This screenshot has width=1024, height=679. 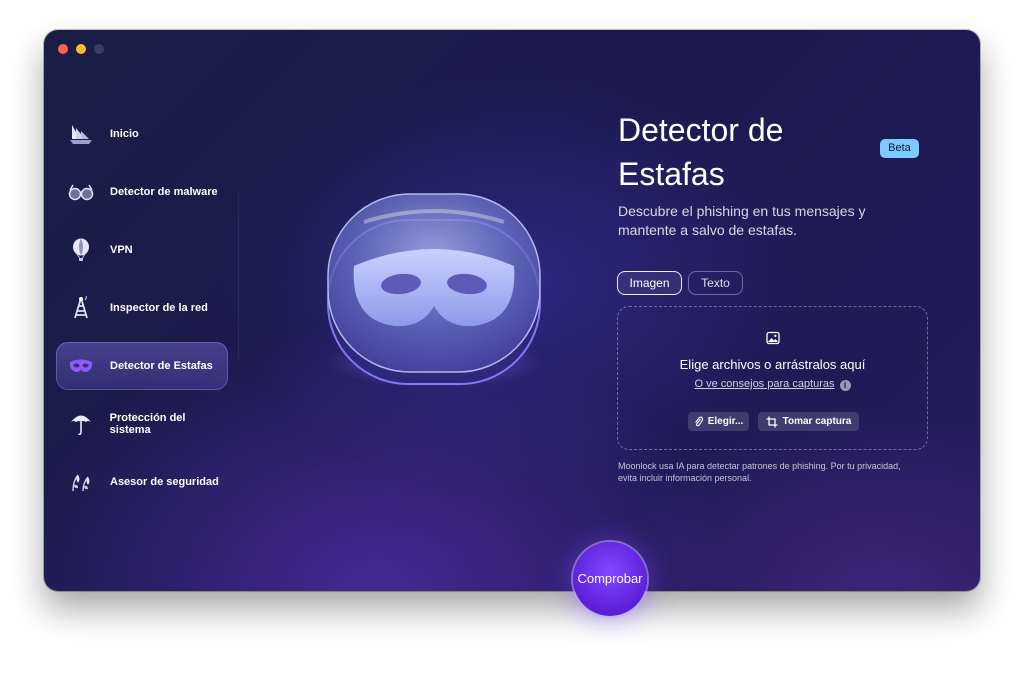 I want to click on sidebar-divider, so click(x=238, y=275).